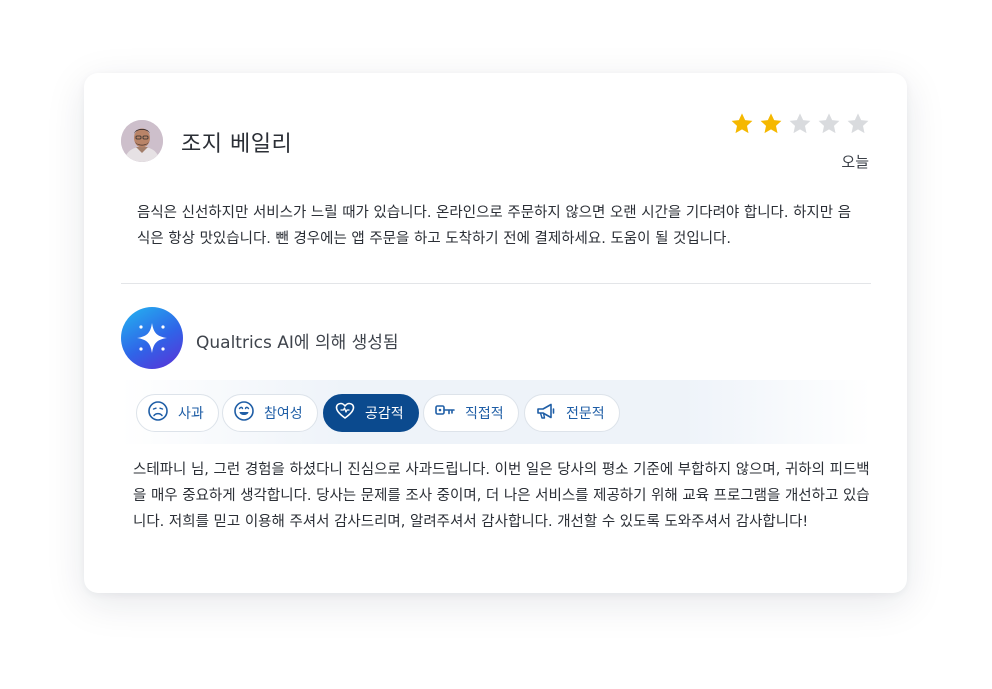 This screenshot has height=689, width=992. What do you see at coordinates (191, 414) in the screenshot?
I see `tone-chip-label: 사과` at bounding box center [191, 414].